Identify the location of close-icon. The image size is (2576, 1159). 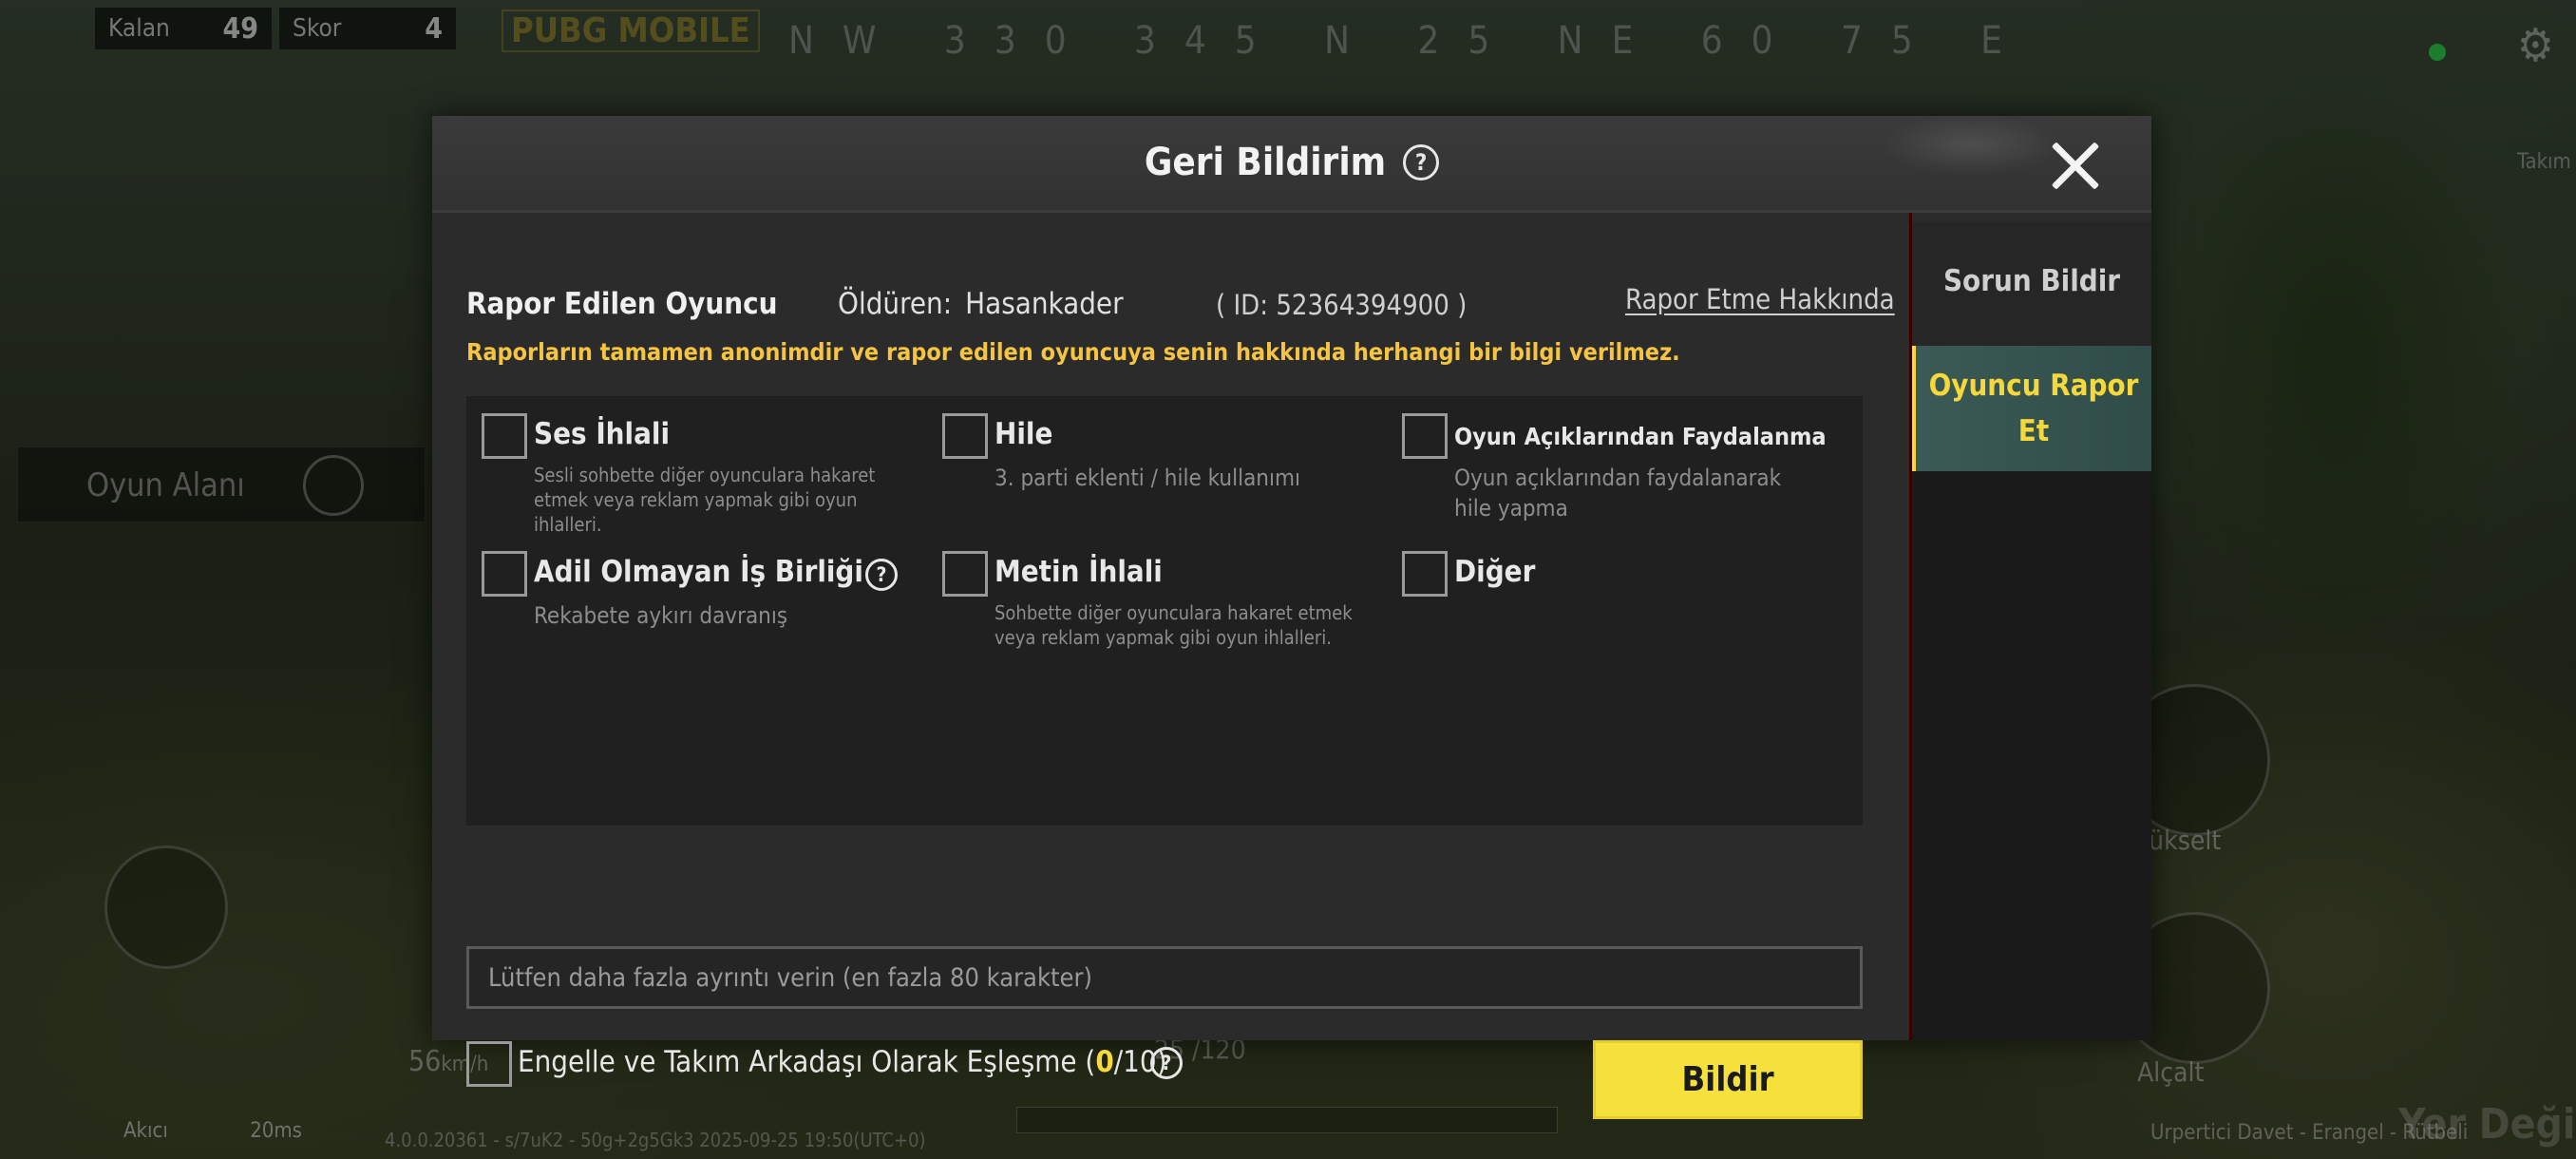
(2075, 165).